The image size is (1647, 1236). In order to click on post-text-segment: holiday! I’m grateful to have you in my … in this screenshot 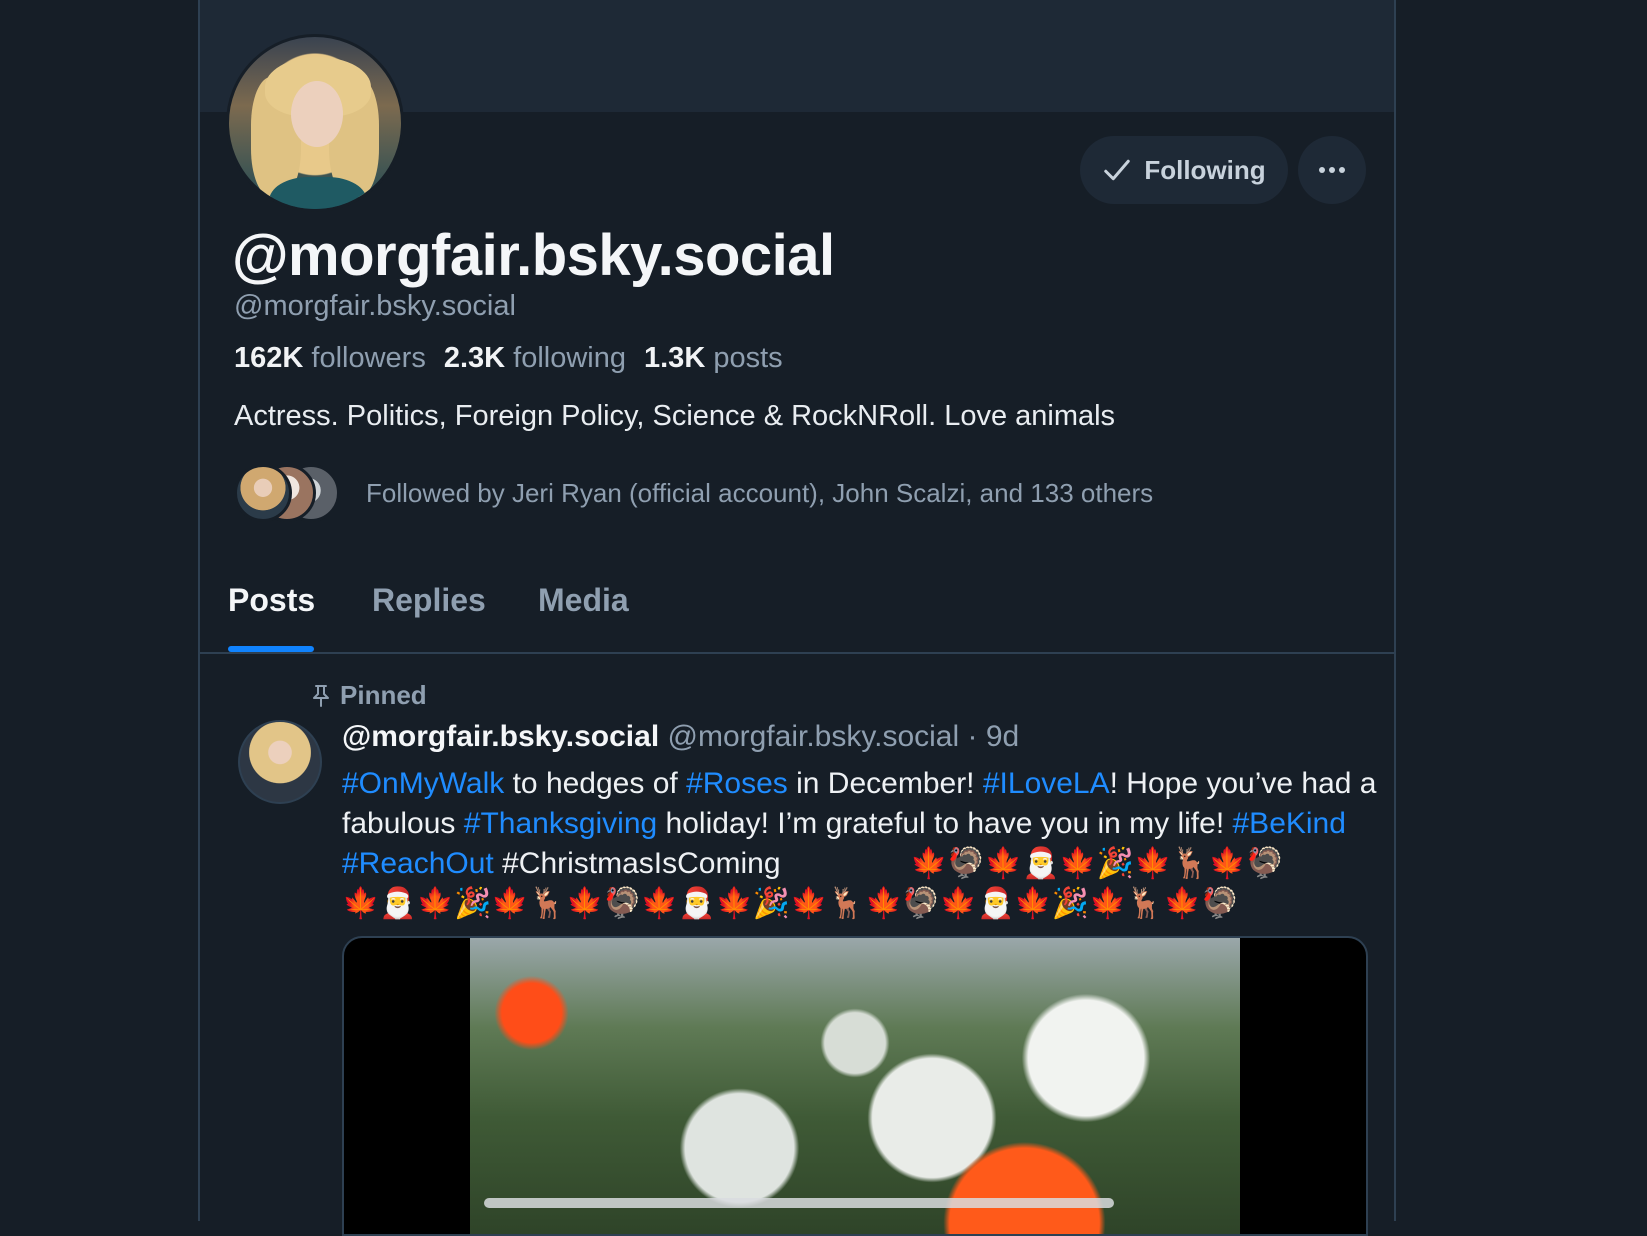, I will do `click(945, 823)`.